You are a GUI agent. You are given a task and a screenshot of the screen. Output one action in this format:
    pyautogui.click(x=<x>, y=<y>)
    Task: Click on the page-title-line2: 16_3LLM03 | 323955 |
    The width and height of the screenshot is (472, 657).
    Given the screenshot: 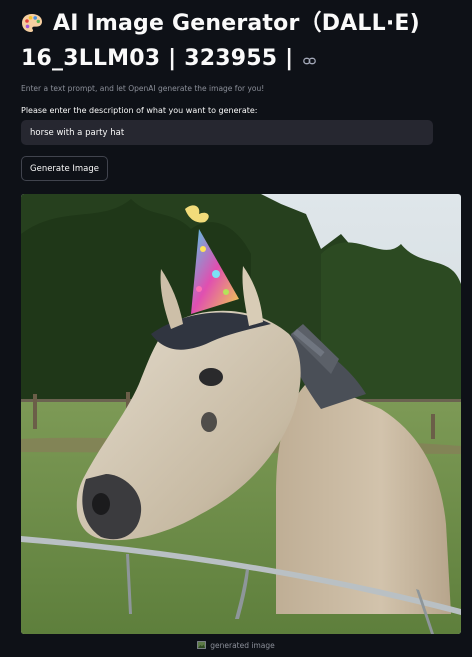 What is the action you would take?
    pyautogui.click(x=157, y=58)
    